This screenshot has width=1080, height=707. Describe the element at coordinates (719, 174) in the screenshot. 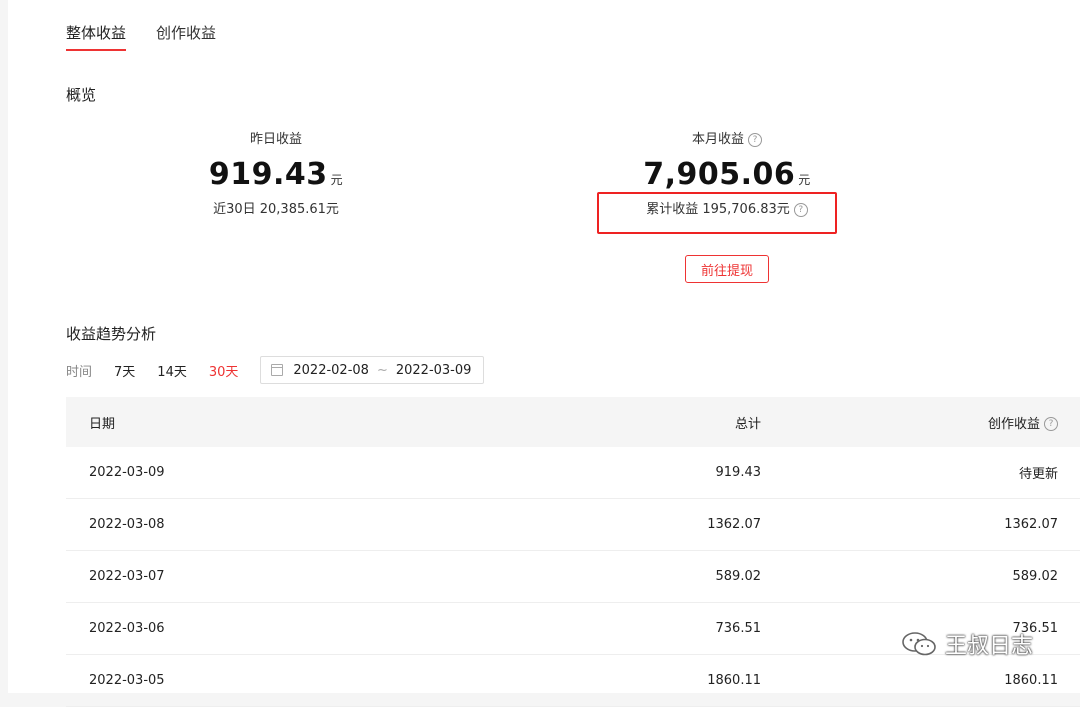

I see `month-value: 7,905.06` at that location.